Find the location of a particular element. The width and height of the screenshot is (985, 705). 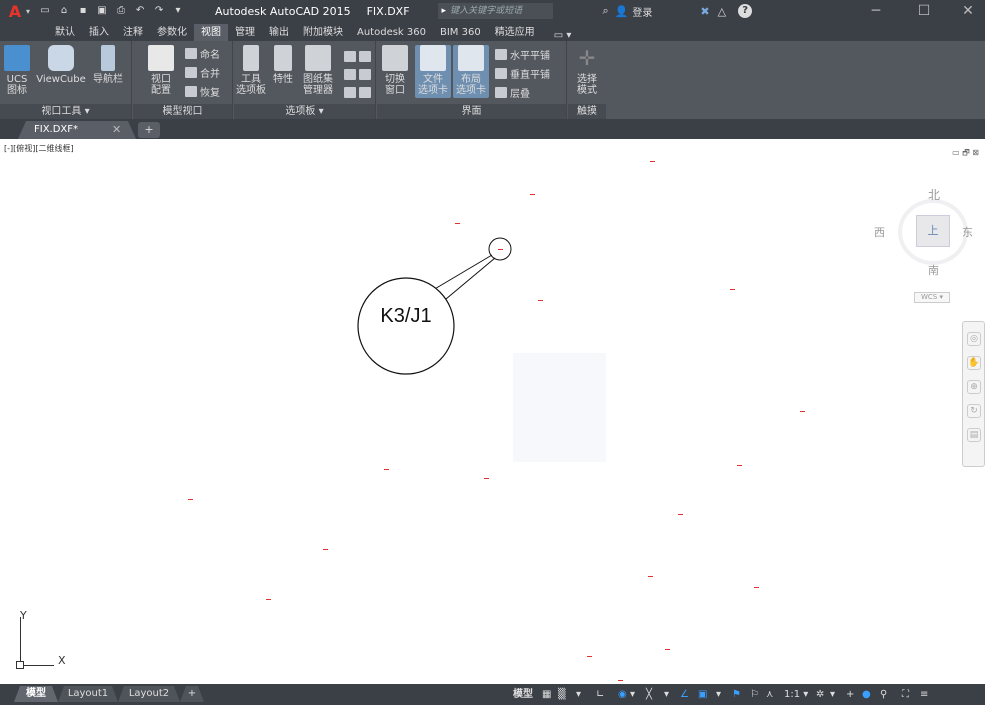

switch-windows-button: 切换 窗口 is located at coordinates (395, 70).